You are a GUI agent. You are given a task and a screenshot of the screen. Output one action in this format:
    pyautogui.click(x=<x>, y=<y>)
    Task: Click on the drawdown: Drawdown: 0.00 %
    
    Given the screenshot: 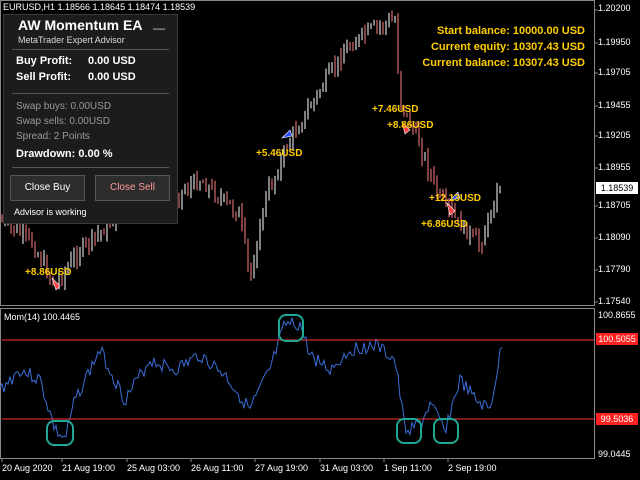 What is the action you would take?
    pyautogui.click(x=64, y=154)
    